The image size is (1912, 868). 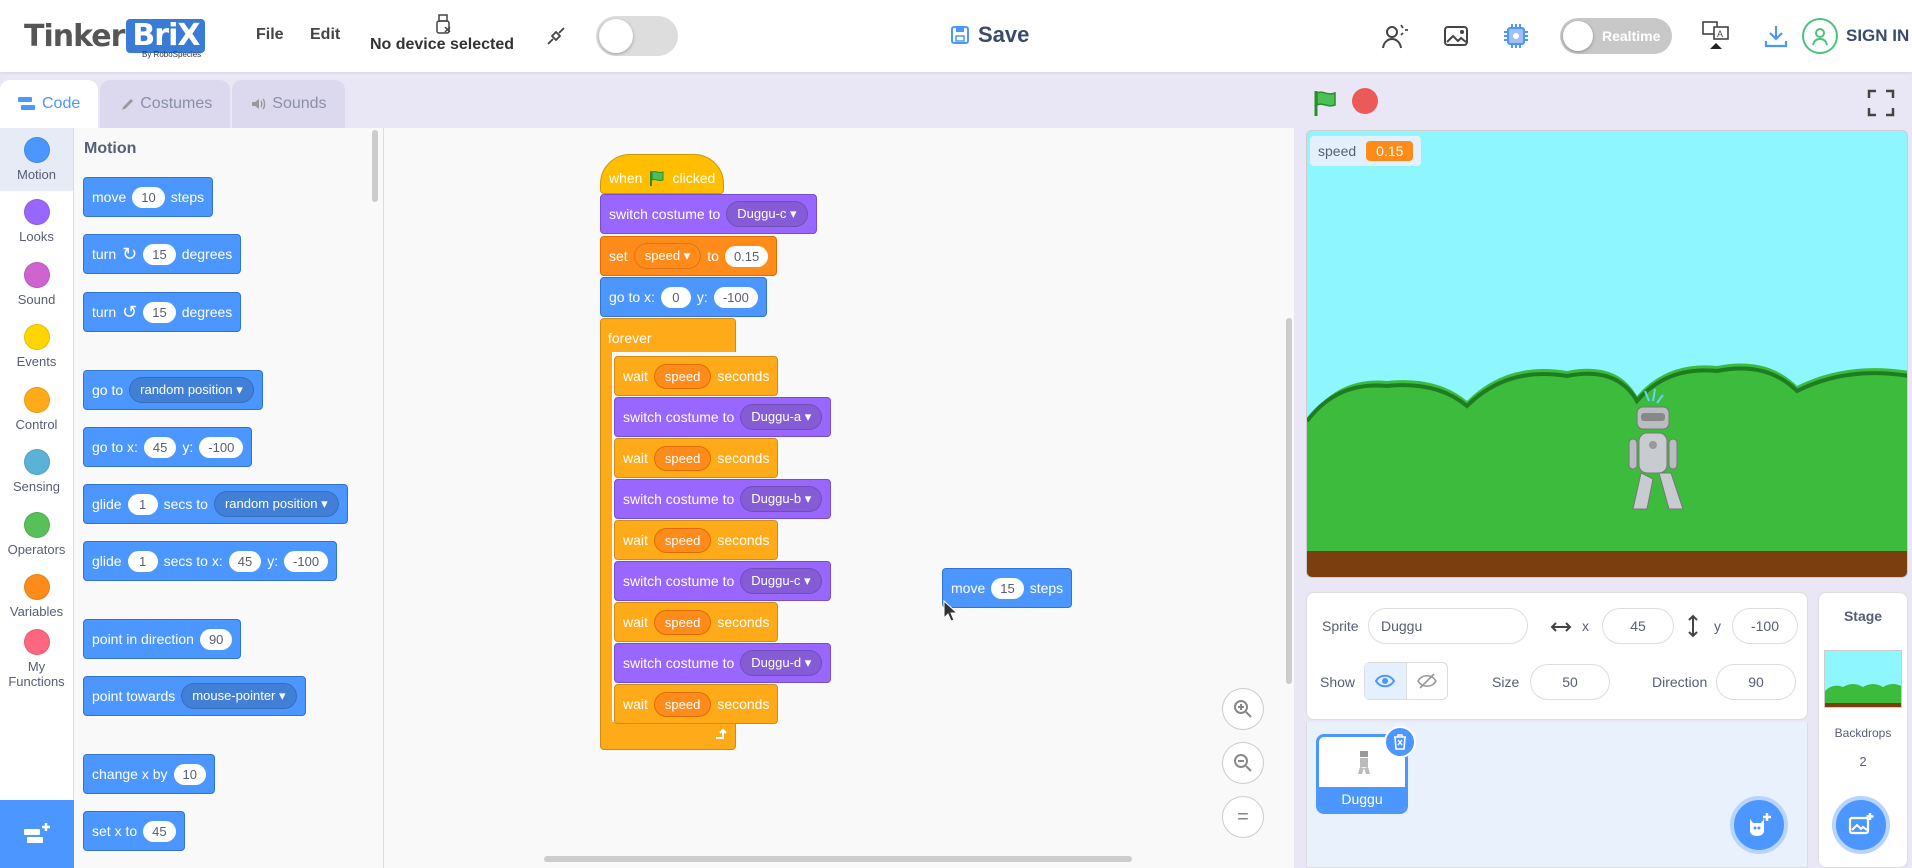 What do you see at coordinates (189, 774) in the screenshot?
I see `dx-input: 10` at bounding box center [189, 774].